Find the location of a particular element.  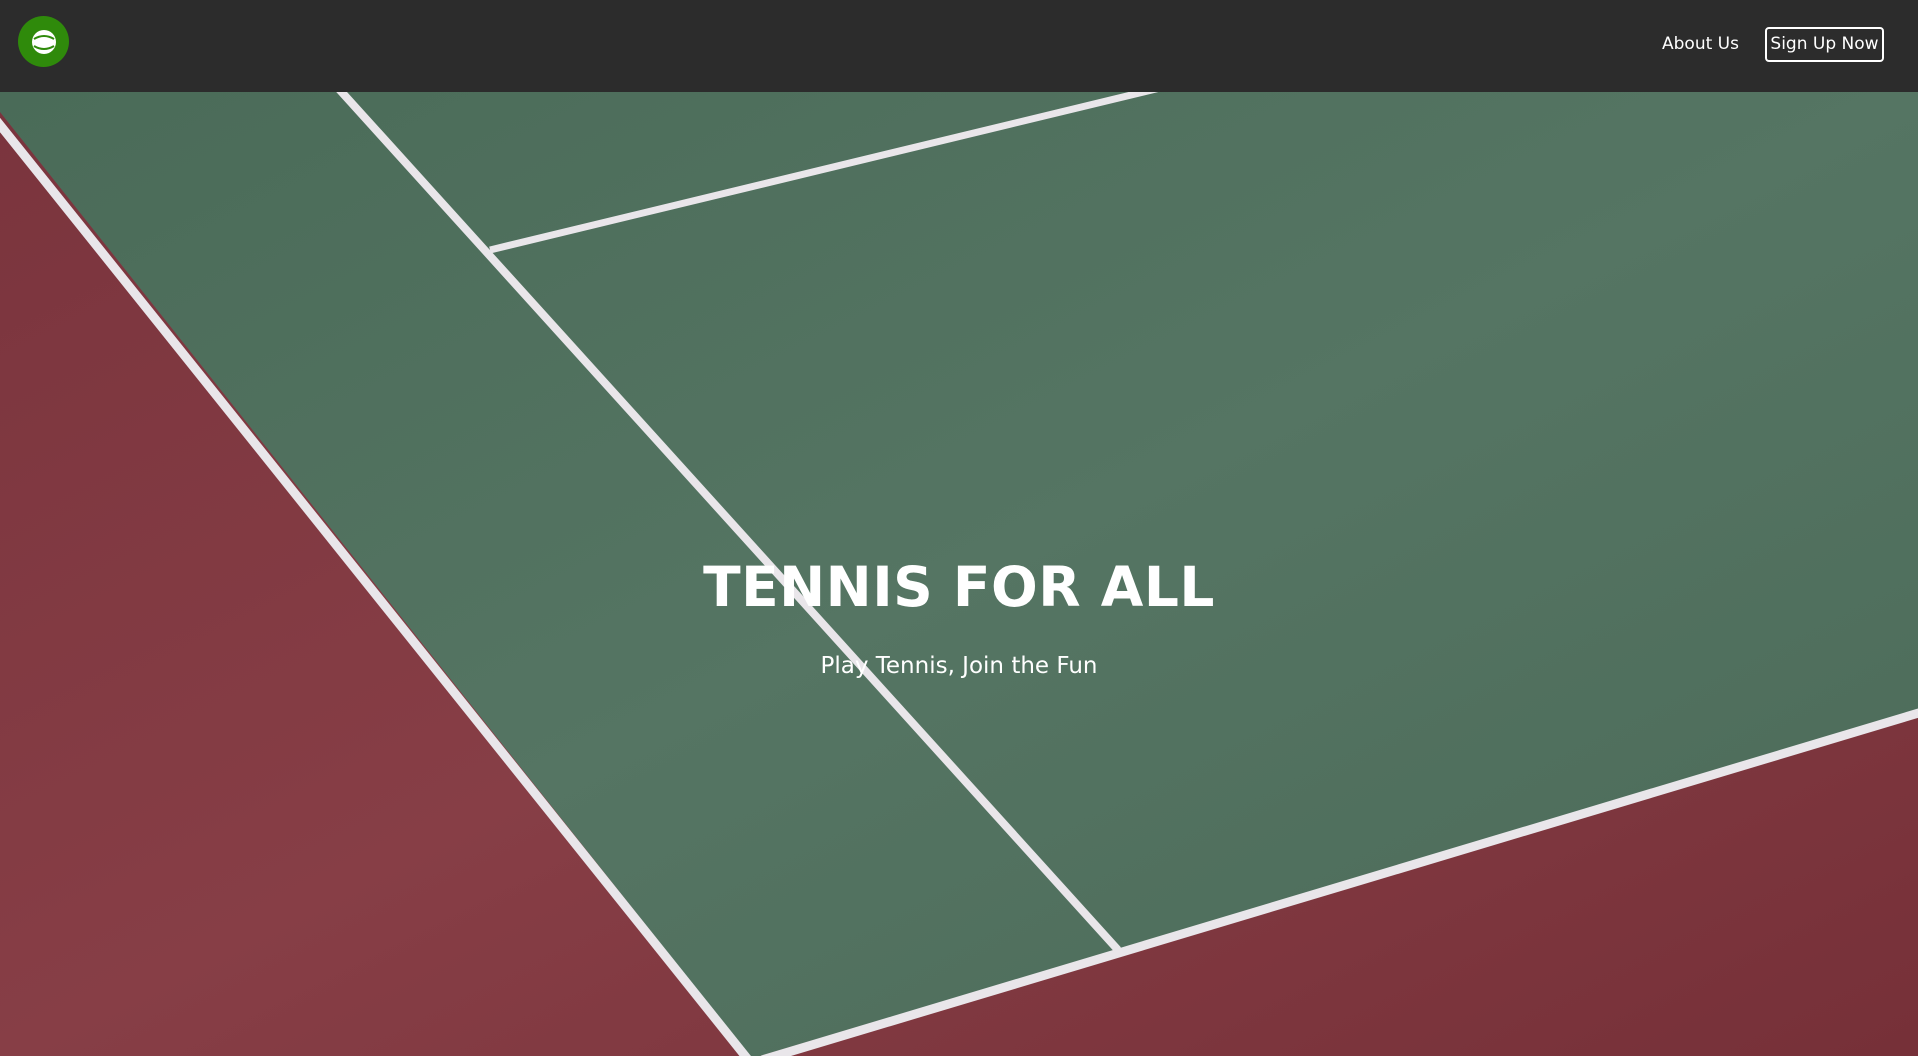

about-us-link: About Us is located at coordinates (1700, 44).